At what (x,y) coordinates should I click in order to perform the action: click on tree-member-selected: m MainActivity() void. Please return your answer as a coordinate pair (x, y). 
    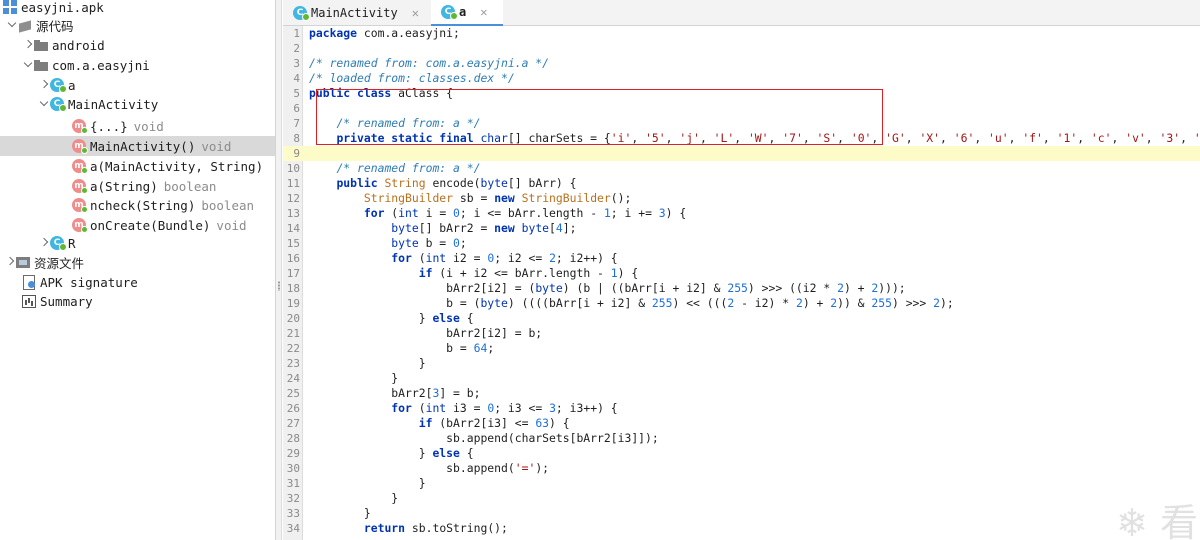
    Looking at the image, I should click on (137, 146).